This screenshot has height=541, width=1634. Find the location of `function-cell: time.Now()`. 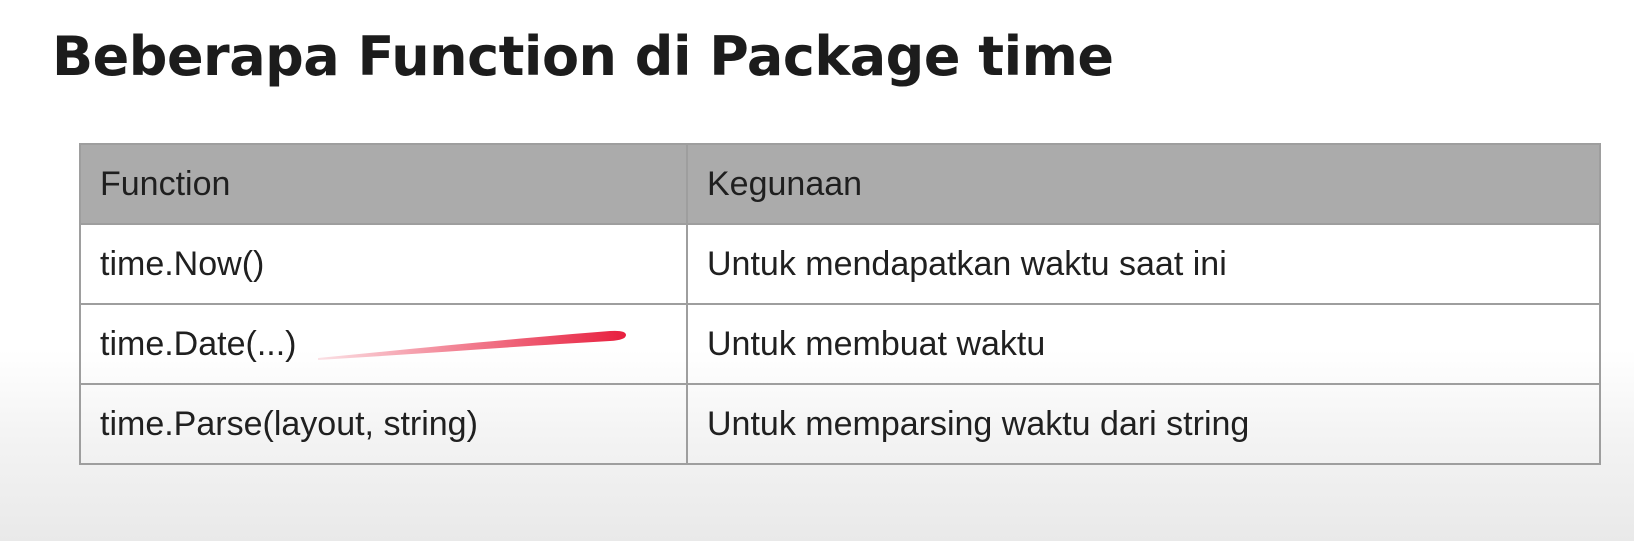

function-cell: time.Now() is located at coordinates (383, 264).